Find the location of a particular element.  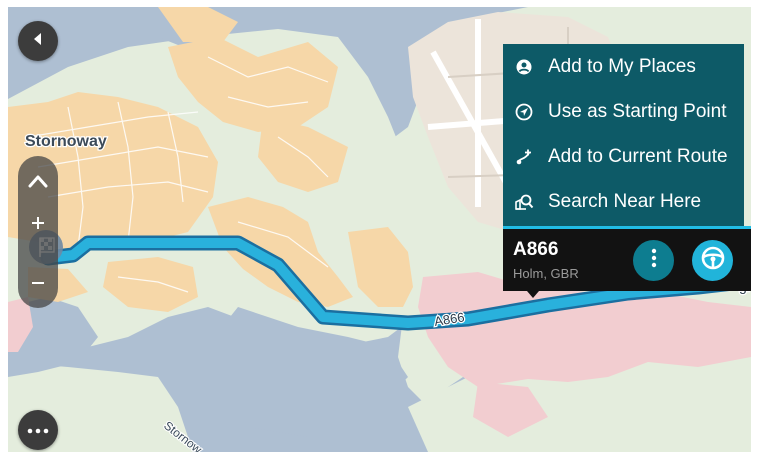

zoom-out-button is located at coordinates (38, 285).